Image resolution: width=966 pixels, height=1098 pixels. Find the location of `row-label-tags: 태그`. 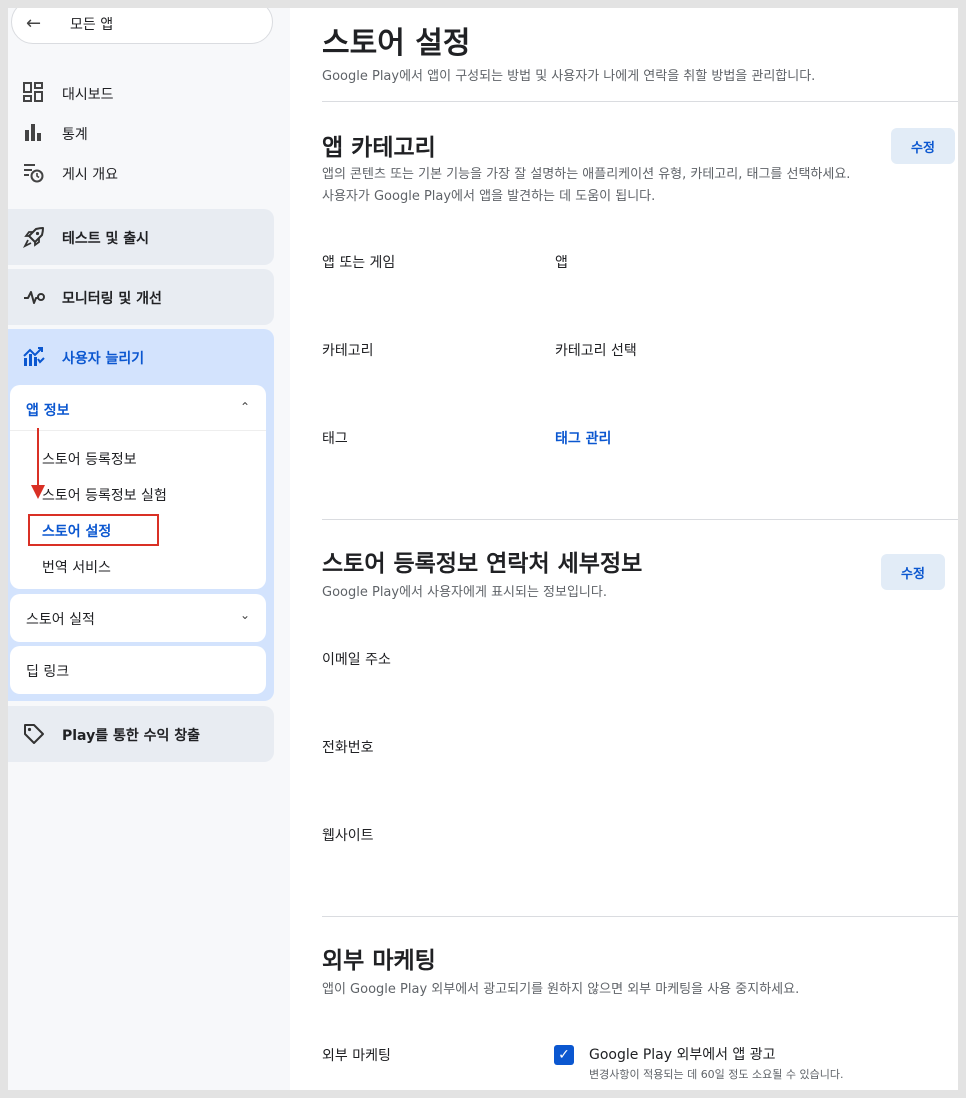

row-label-tags: 태그 is located at coordinates (335, 439).